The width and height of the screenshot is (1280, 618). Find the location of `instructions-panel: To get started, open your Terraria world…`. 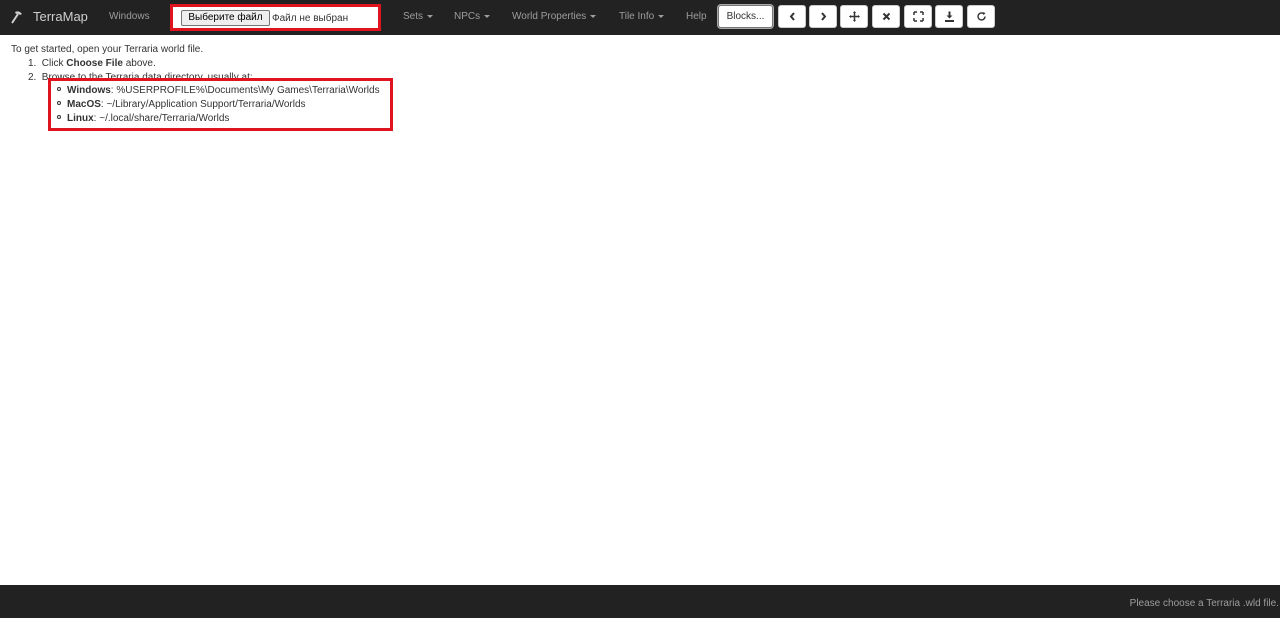

instructions-panel: To get started, open your Terraria world… is located at coordinates (311, 87).